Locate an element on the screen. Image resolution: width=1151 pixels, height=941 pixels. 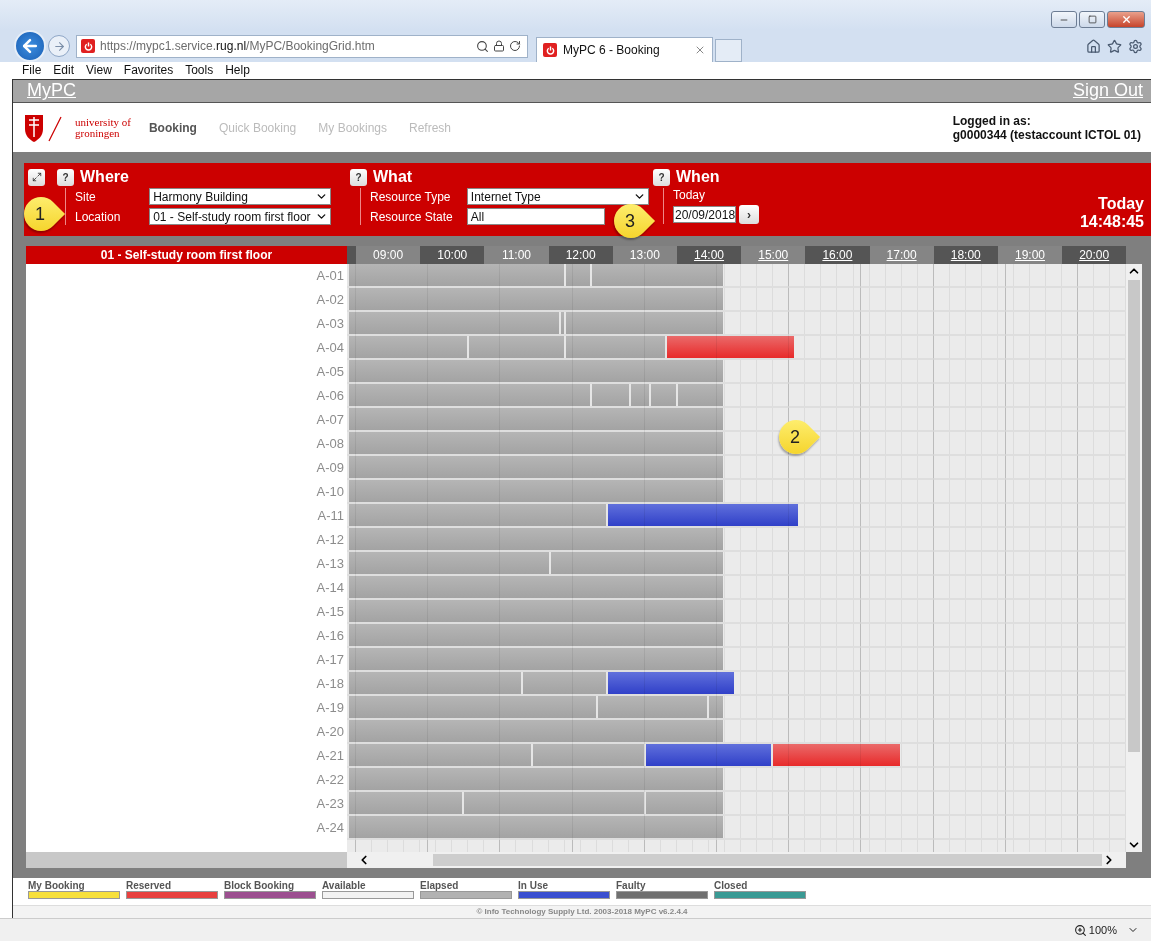
star-icon is located at coordinates (1114, 46).